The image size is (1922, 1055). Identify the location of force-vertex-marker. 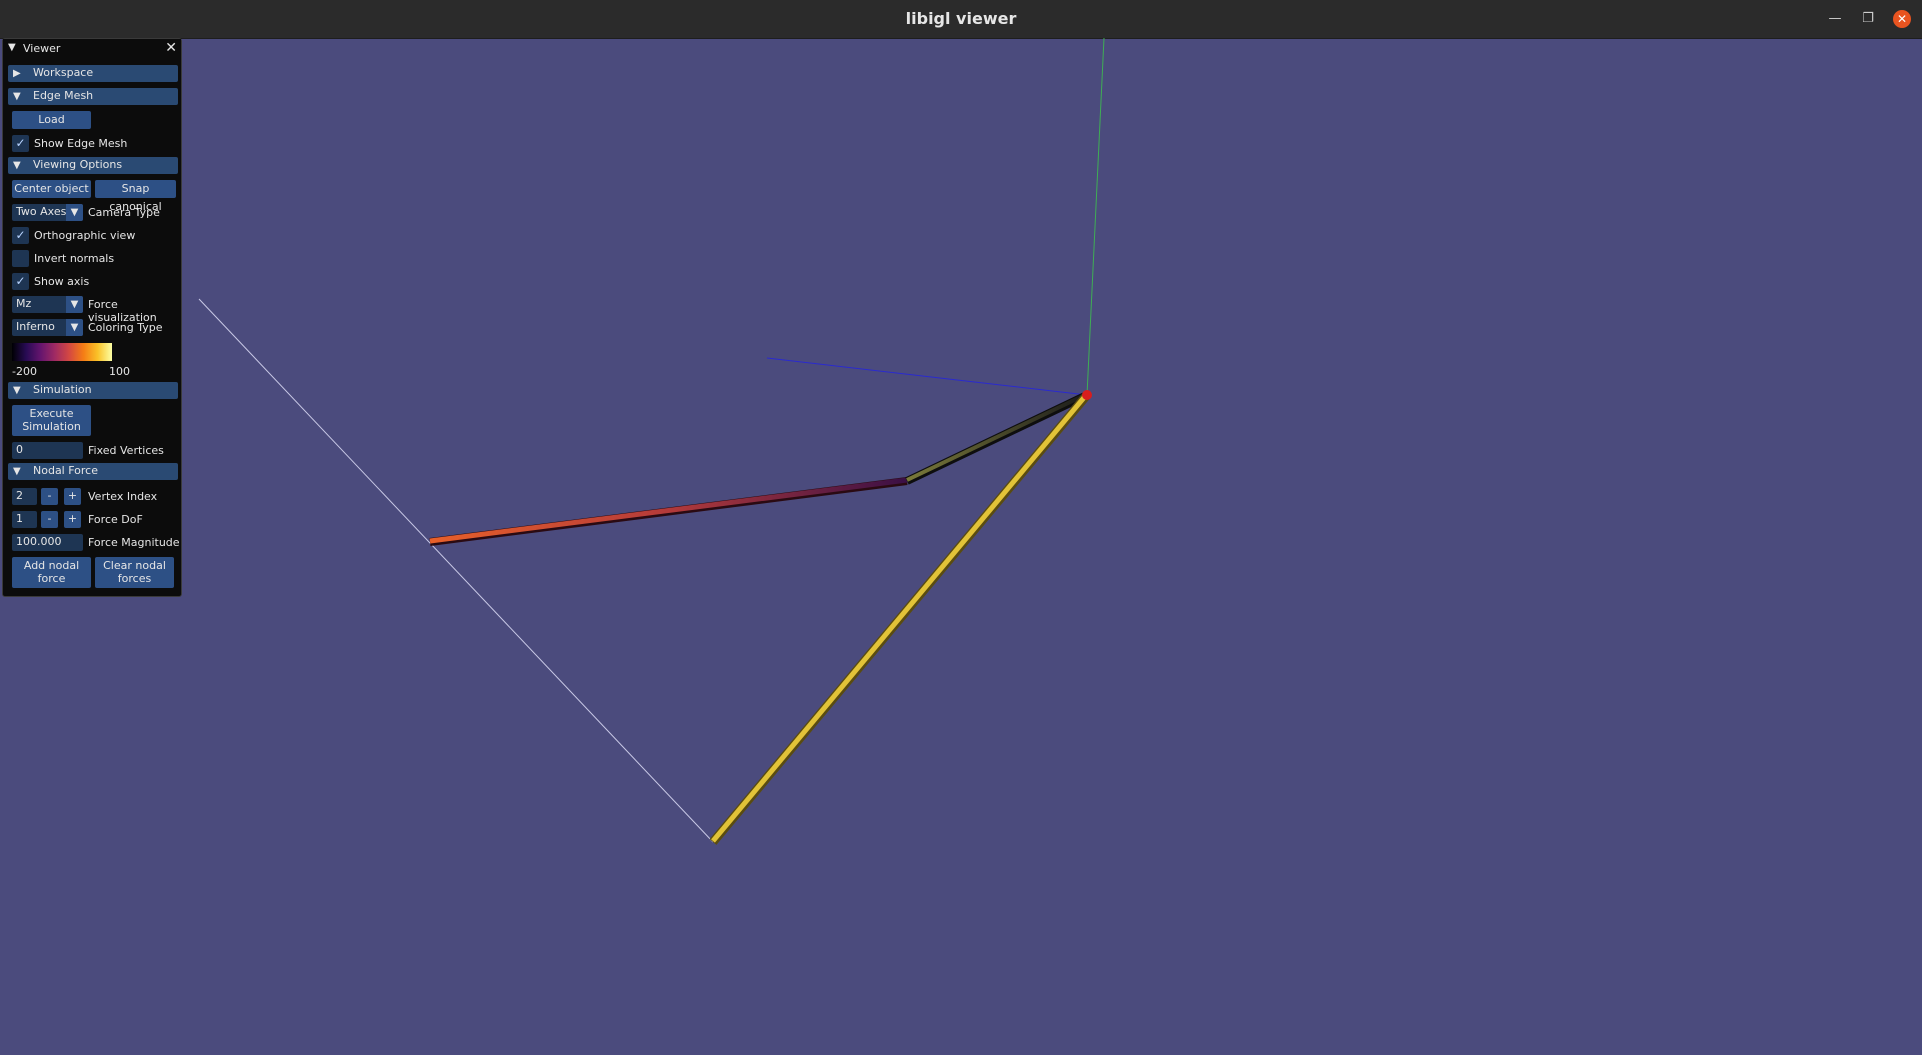
(1087, 395).